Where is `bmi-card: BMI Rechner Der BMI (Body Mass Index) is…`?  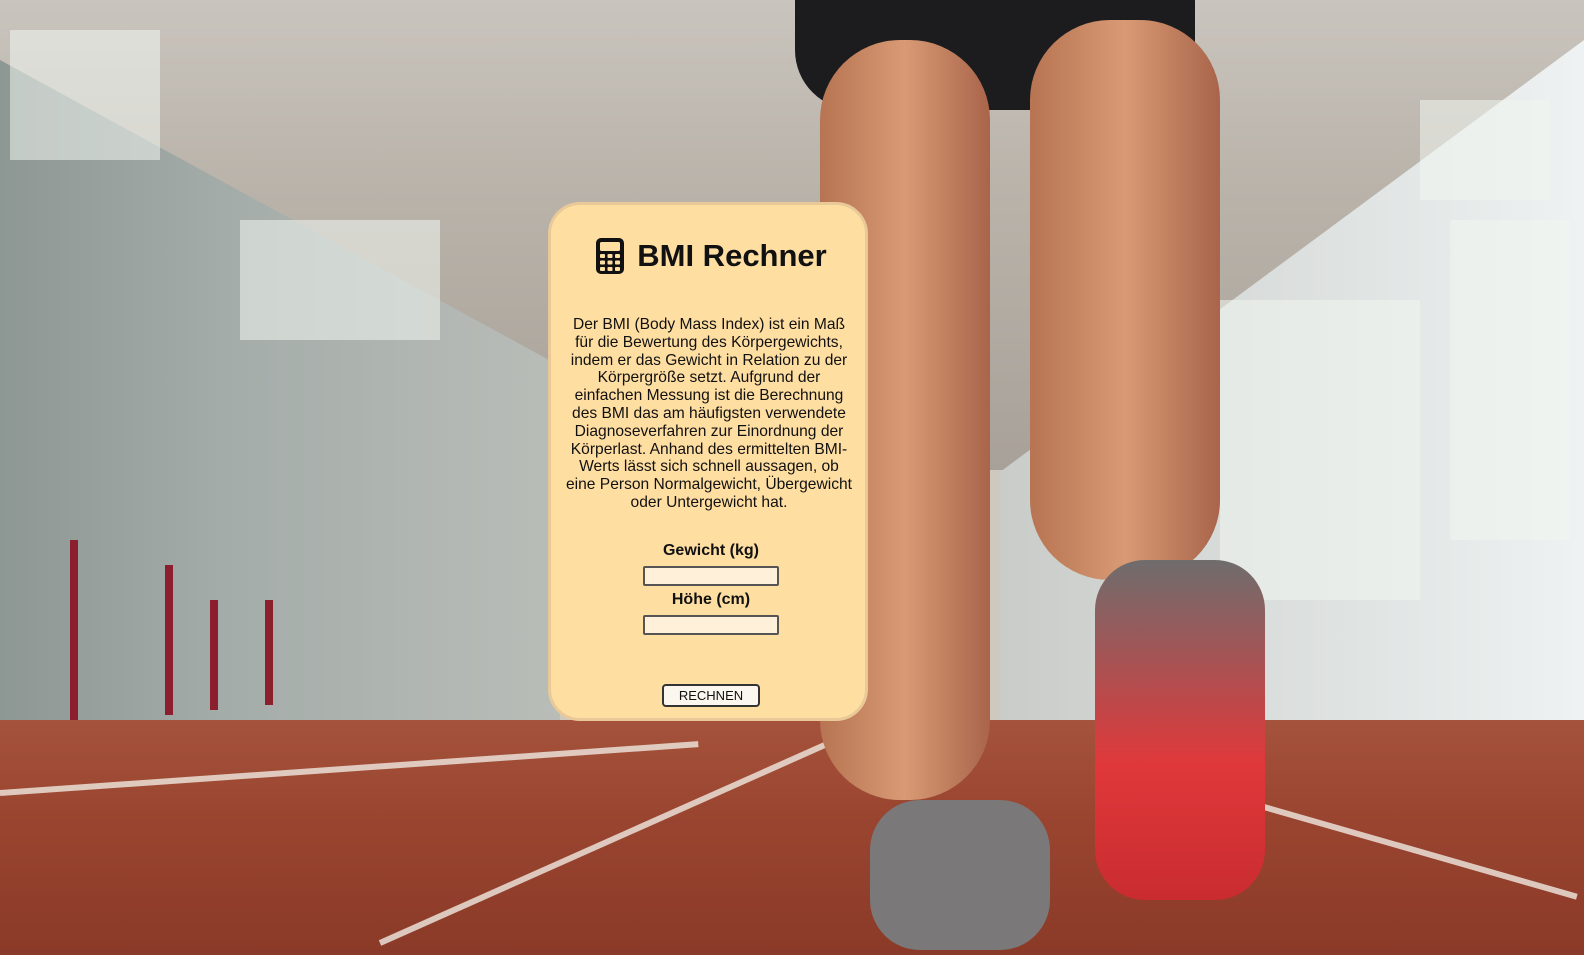
bmi-card: BMI Rechner Der BMI (Body Mass Index) is… is located at coordinates (708, 461).